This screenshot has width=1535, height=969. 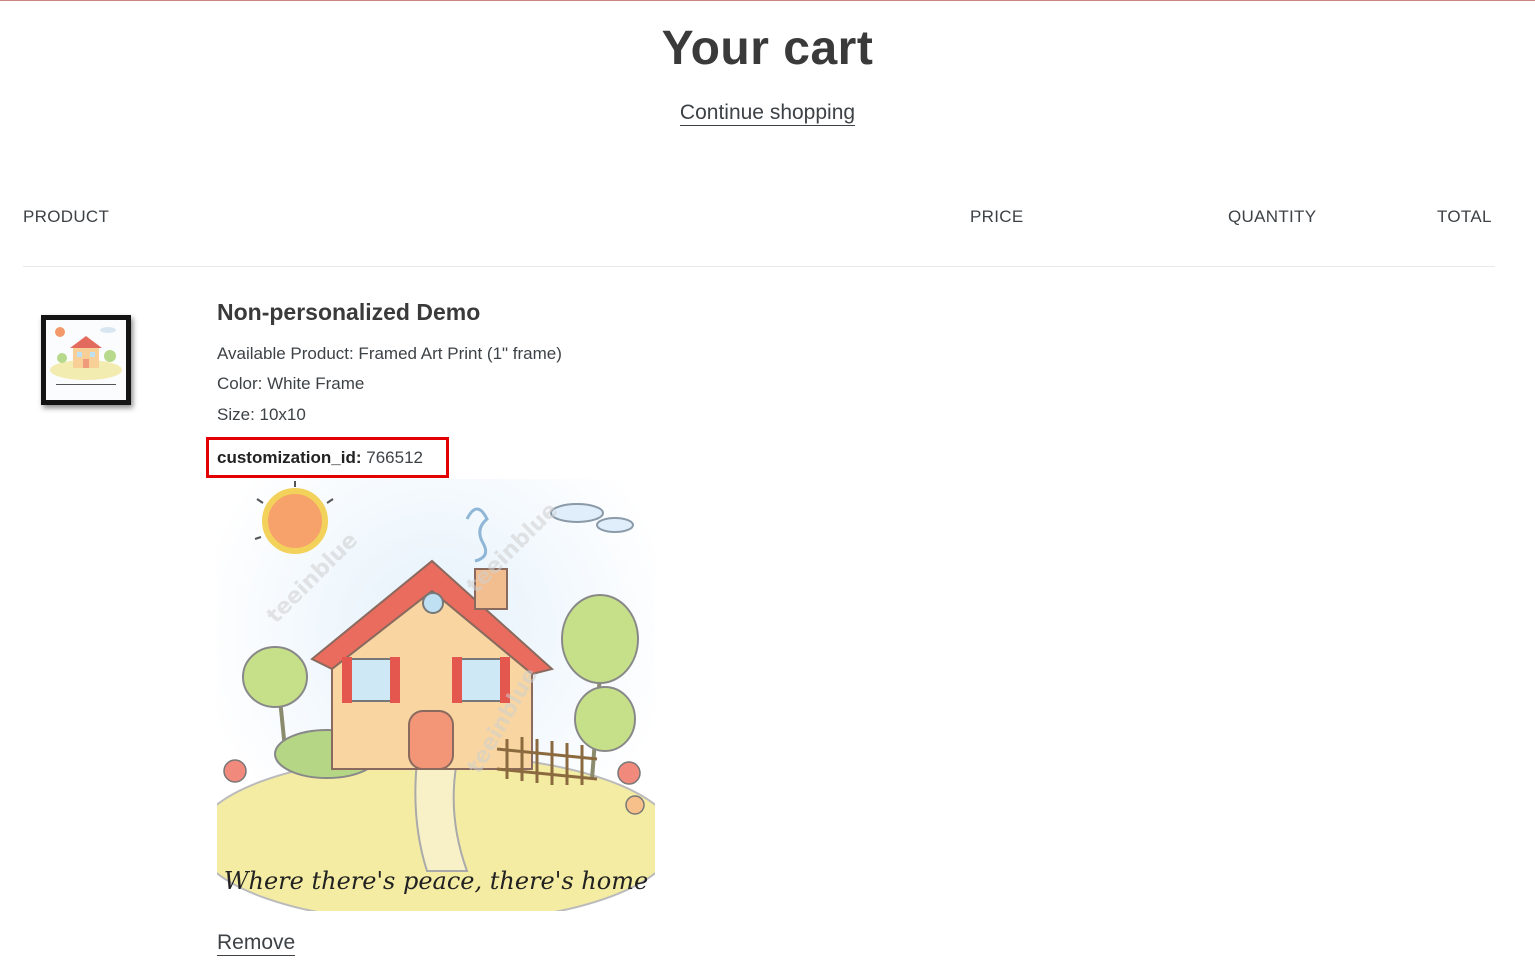 What do you see at coordinates (997, 216) in the screenshot?
I see `column-header-price: PRICE` at bounding box center [997, 216].